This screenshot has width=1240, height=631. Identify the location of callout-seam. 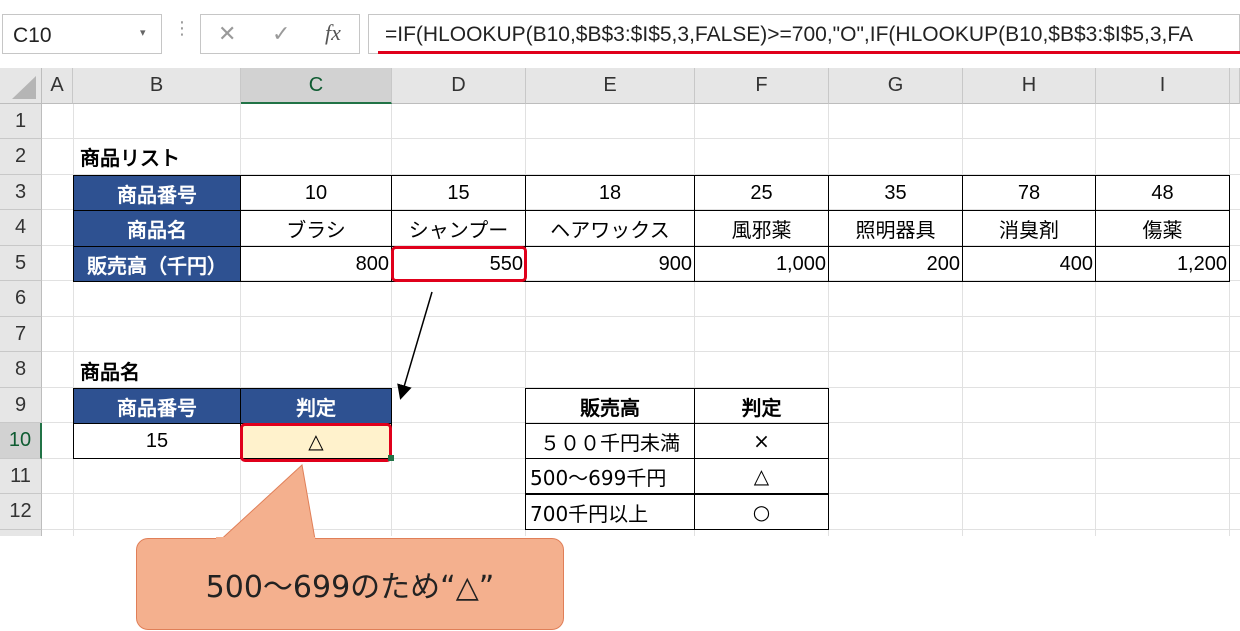
(265, 539).